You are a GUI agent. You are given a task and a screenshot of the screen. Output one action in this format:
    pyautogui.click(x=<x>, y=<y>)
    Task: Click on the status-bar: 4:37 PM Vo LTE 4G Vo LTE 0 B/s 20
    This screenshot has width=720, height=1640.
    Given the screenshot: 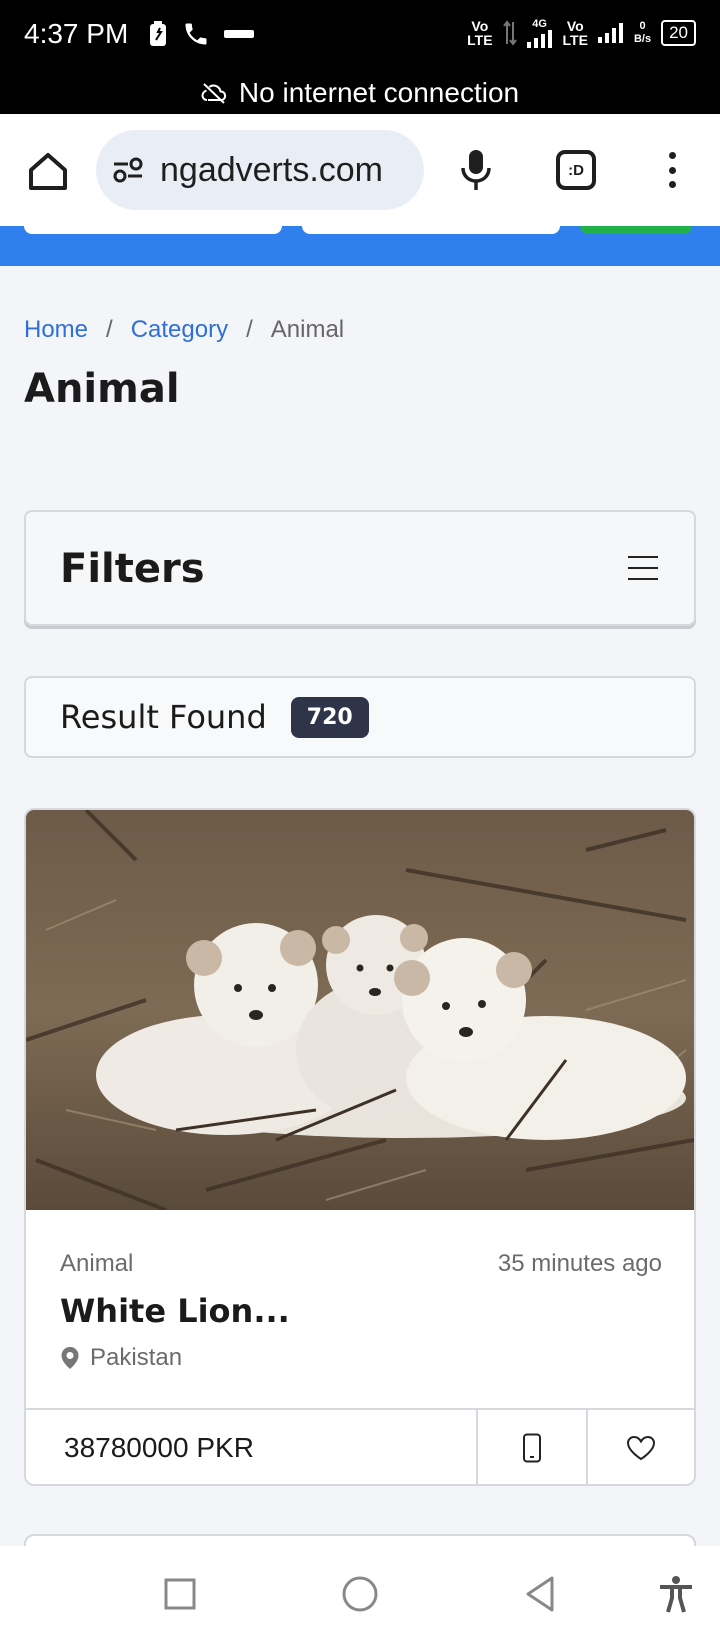 What is the action you would take?
    pyautogui.click(x=360, y=36)
    